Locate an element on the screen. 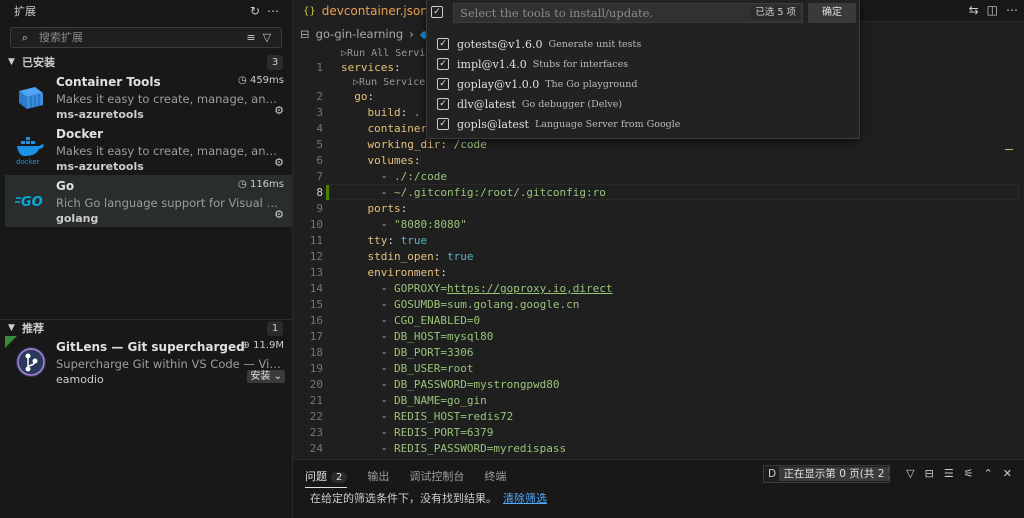 Image resolution: width=1024 pixels, height=518 pixels. code-line: - GOPROXY=https://goproxy.io,direct is located at coordinates (477, 288).